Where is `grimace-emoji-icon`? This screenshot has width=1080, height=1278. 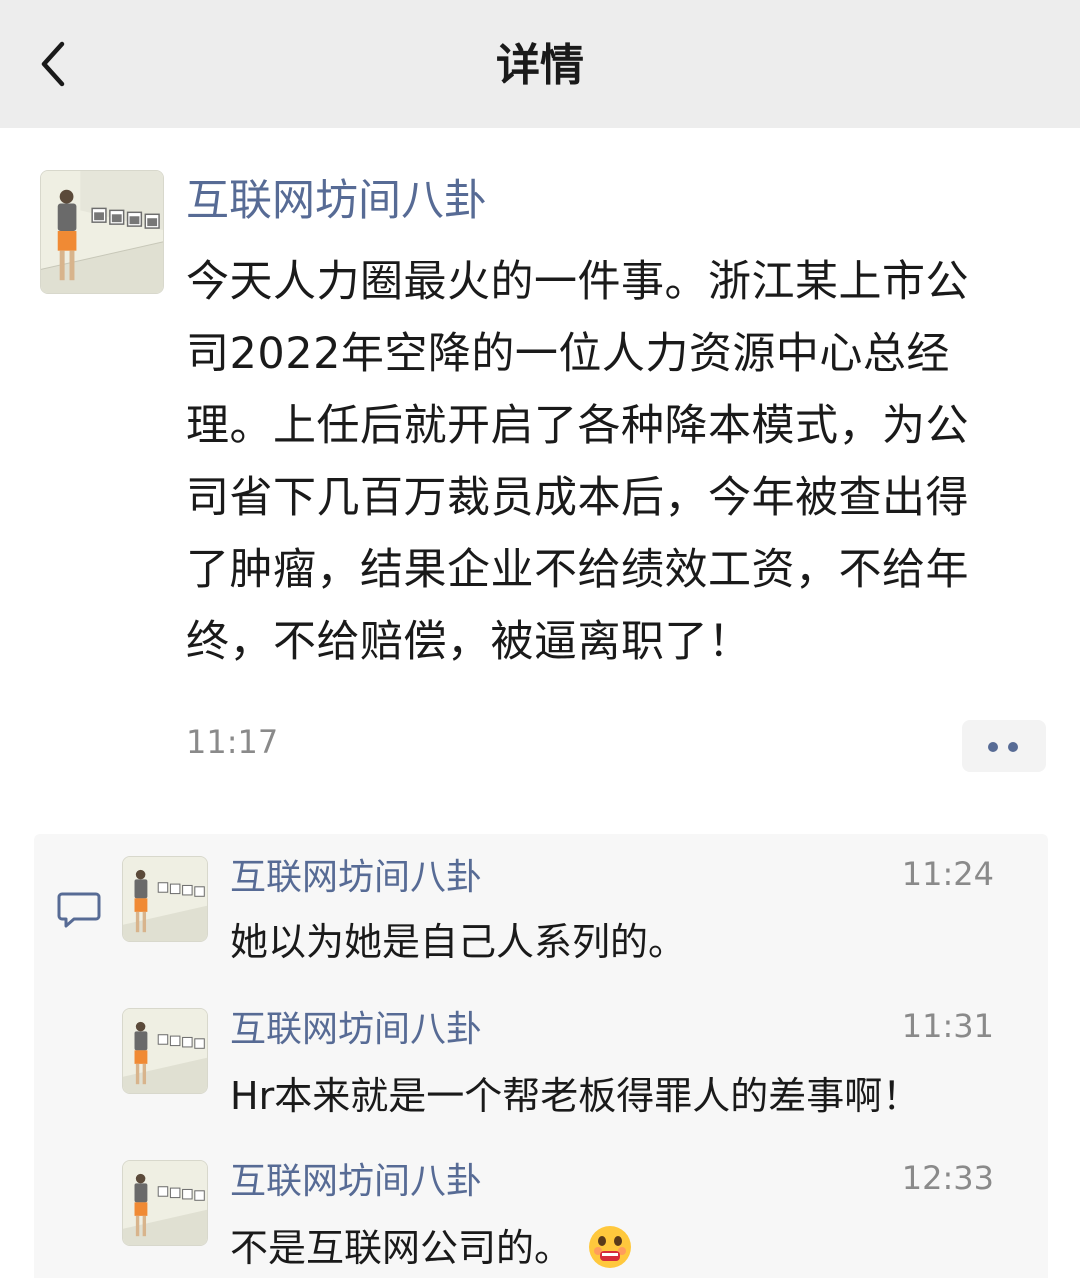
grimace-emoji-icon is located at coordinates (610, 1247).